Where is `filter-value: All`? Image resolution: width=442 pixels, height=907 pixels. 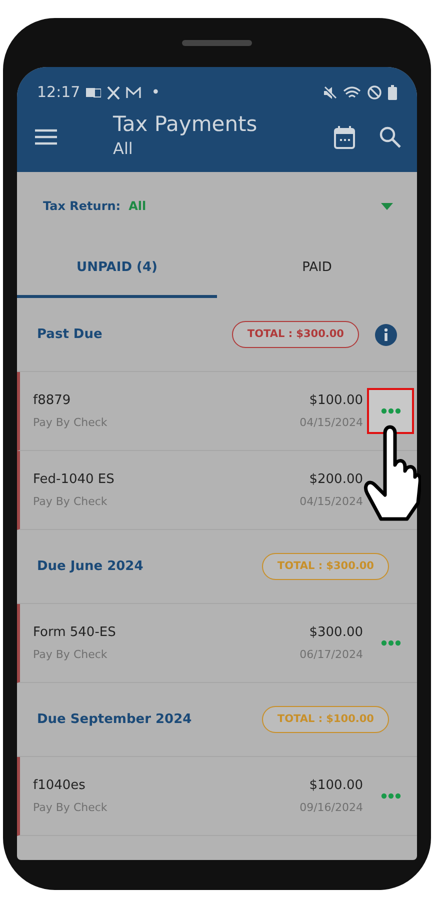 filter-value: All is located at coordinates (137, 206).